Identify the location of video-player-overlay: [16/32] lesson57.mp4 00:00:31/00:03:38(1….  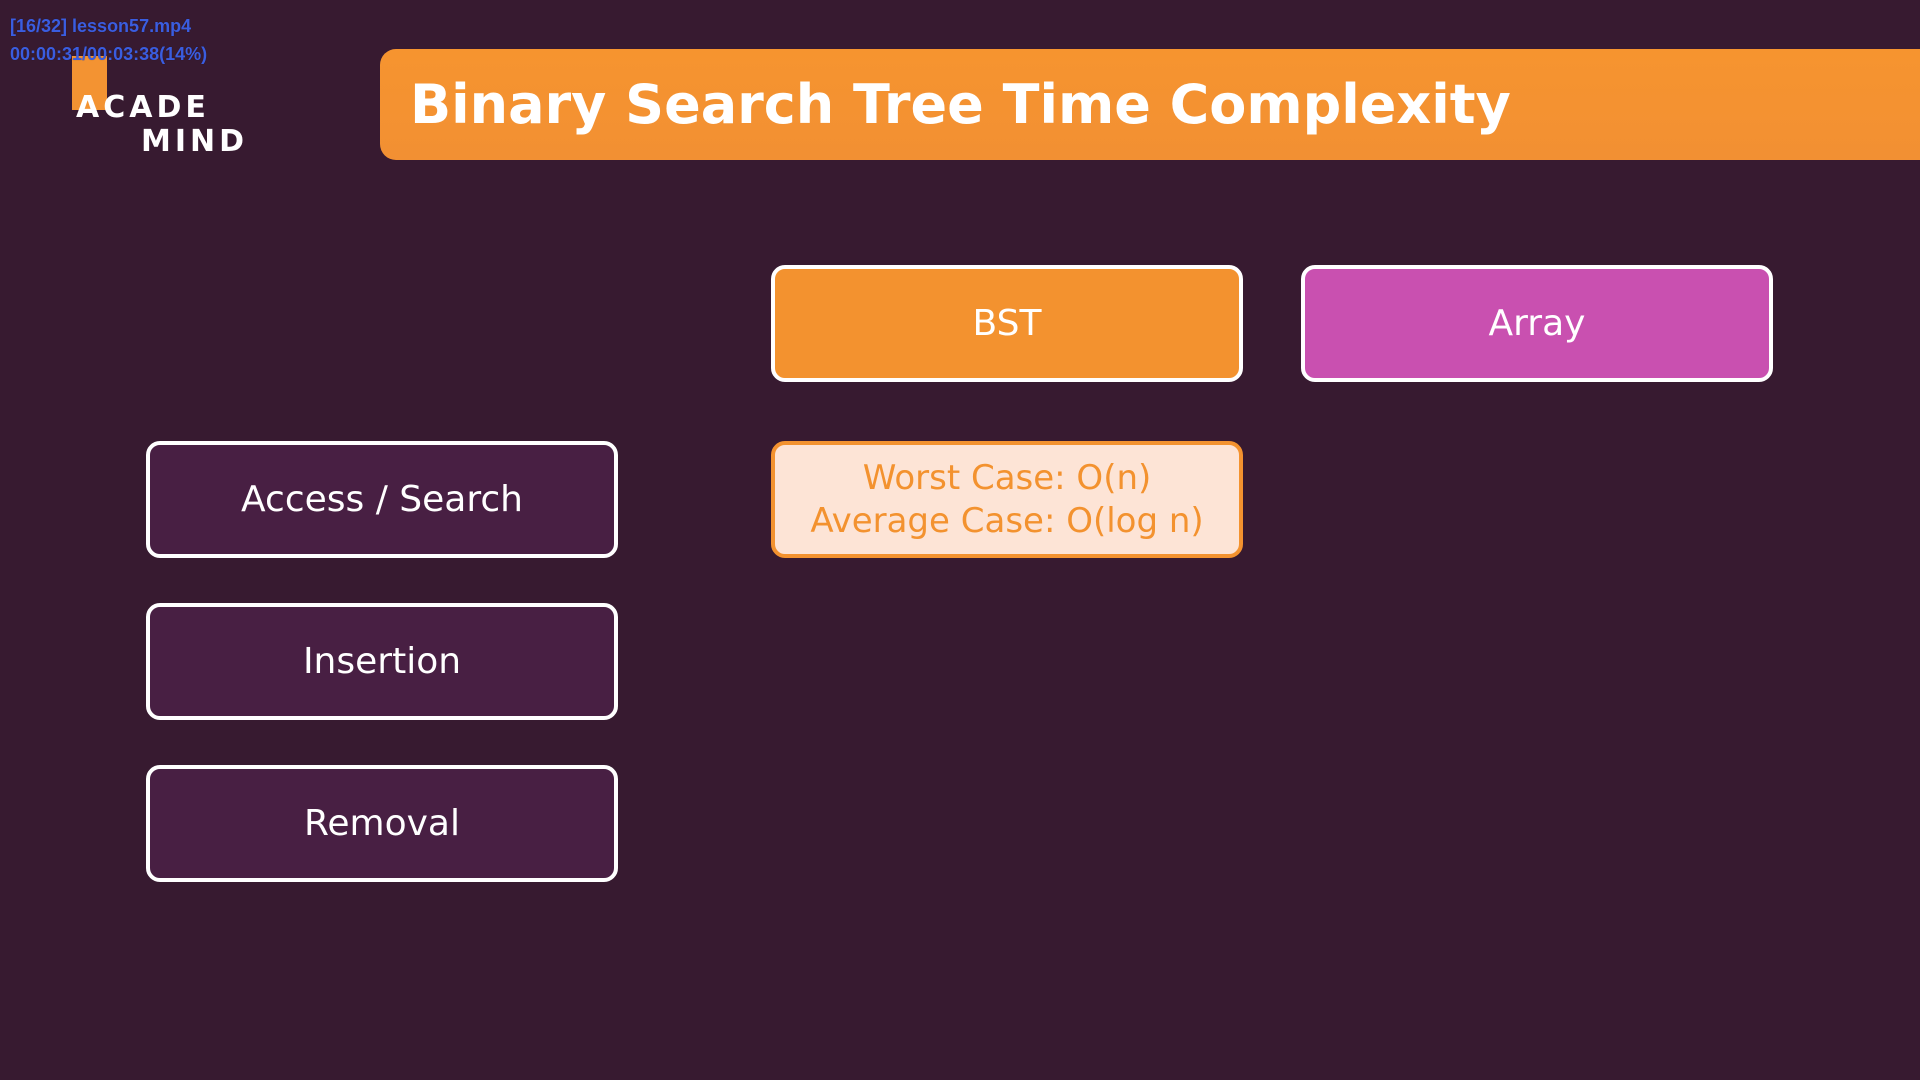
(108, 40).